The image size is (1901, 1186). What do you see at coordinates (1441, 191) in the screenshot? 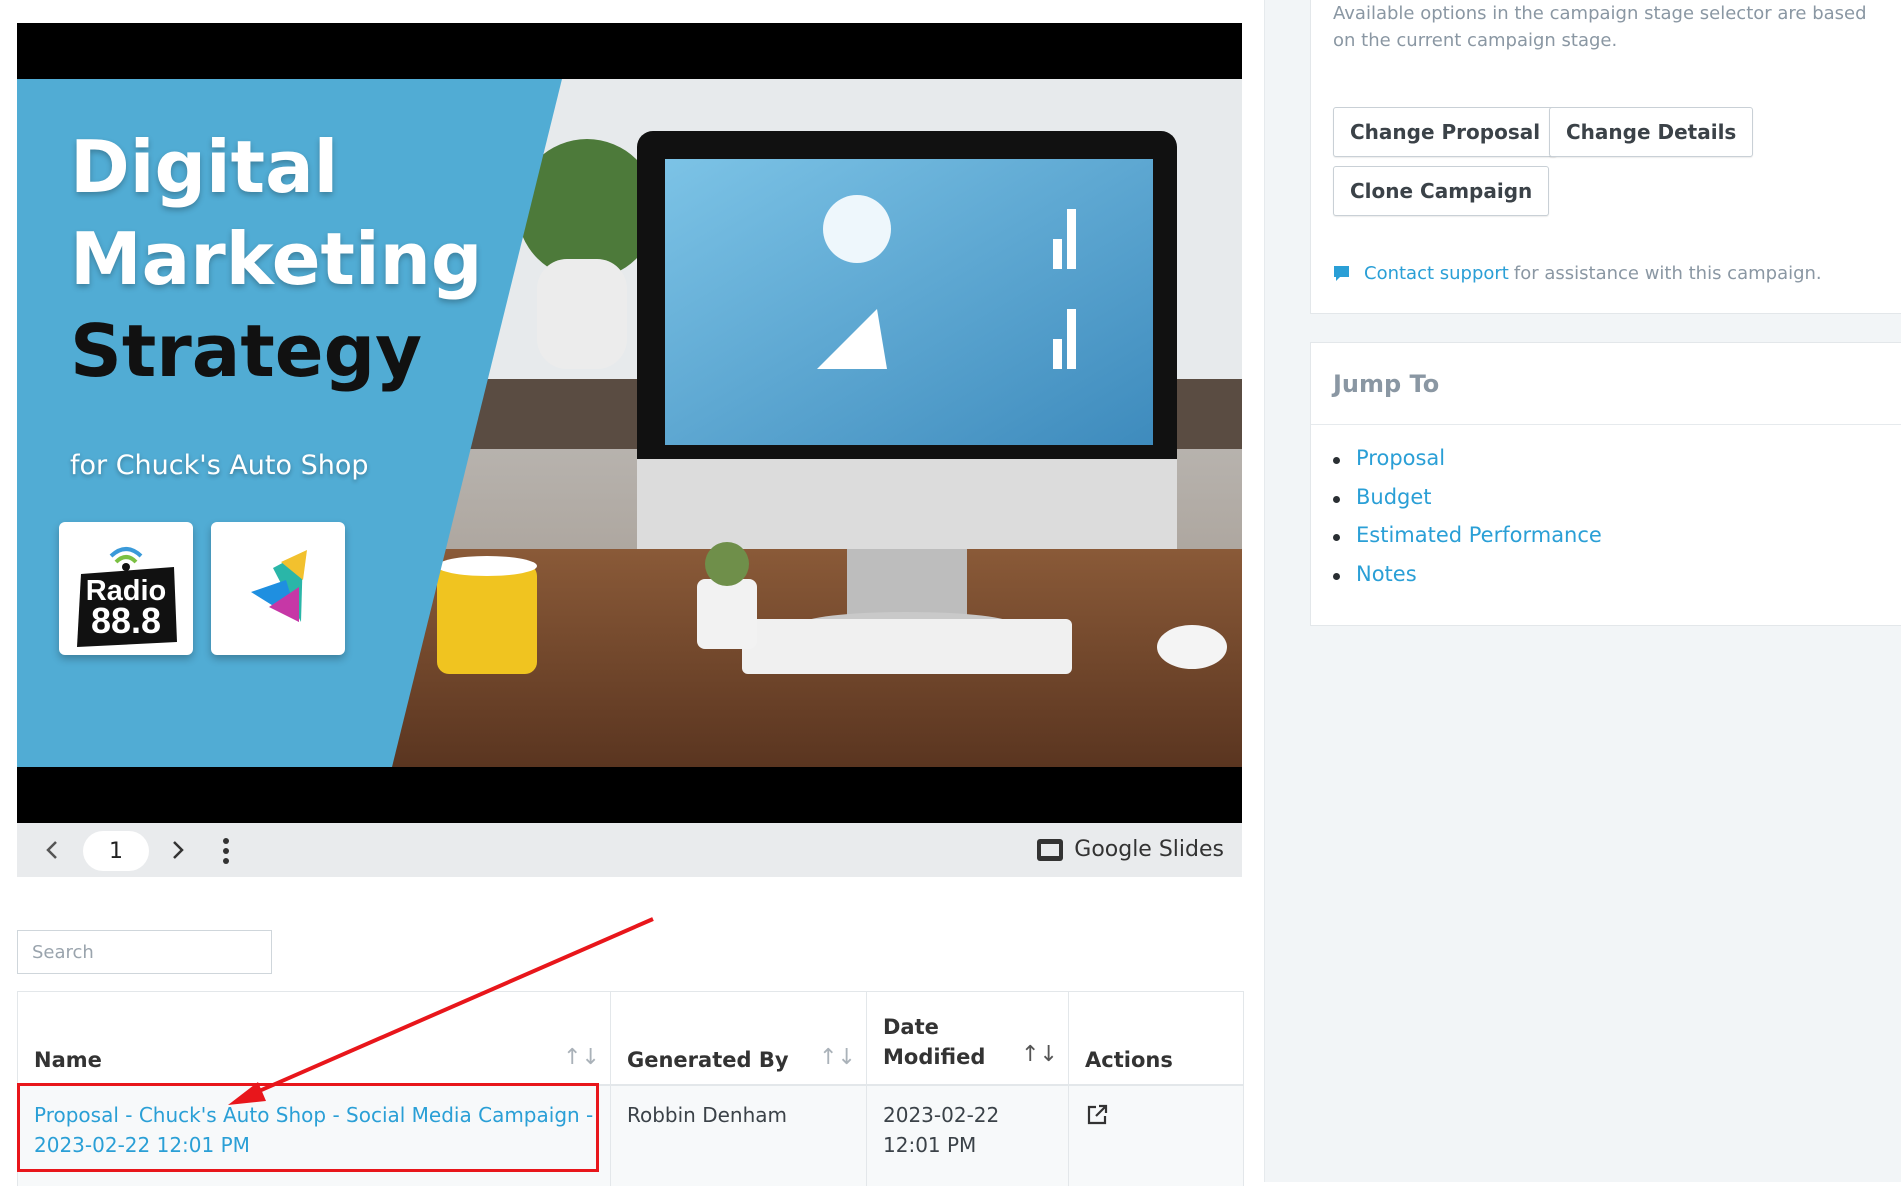
I see `clone-campaign-button: Clone Campaign` at bounding box center [1441, 191].